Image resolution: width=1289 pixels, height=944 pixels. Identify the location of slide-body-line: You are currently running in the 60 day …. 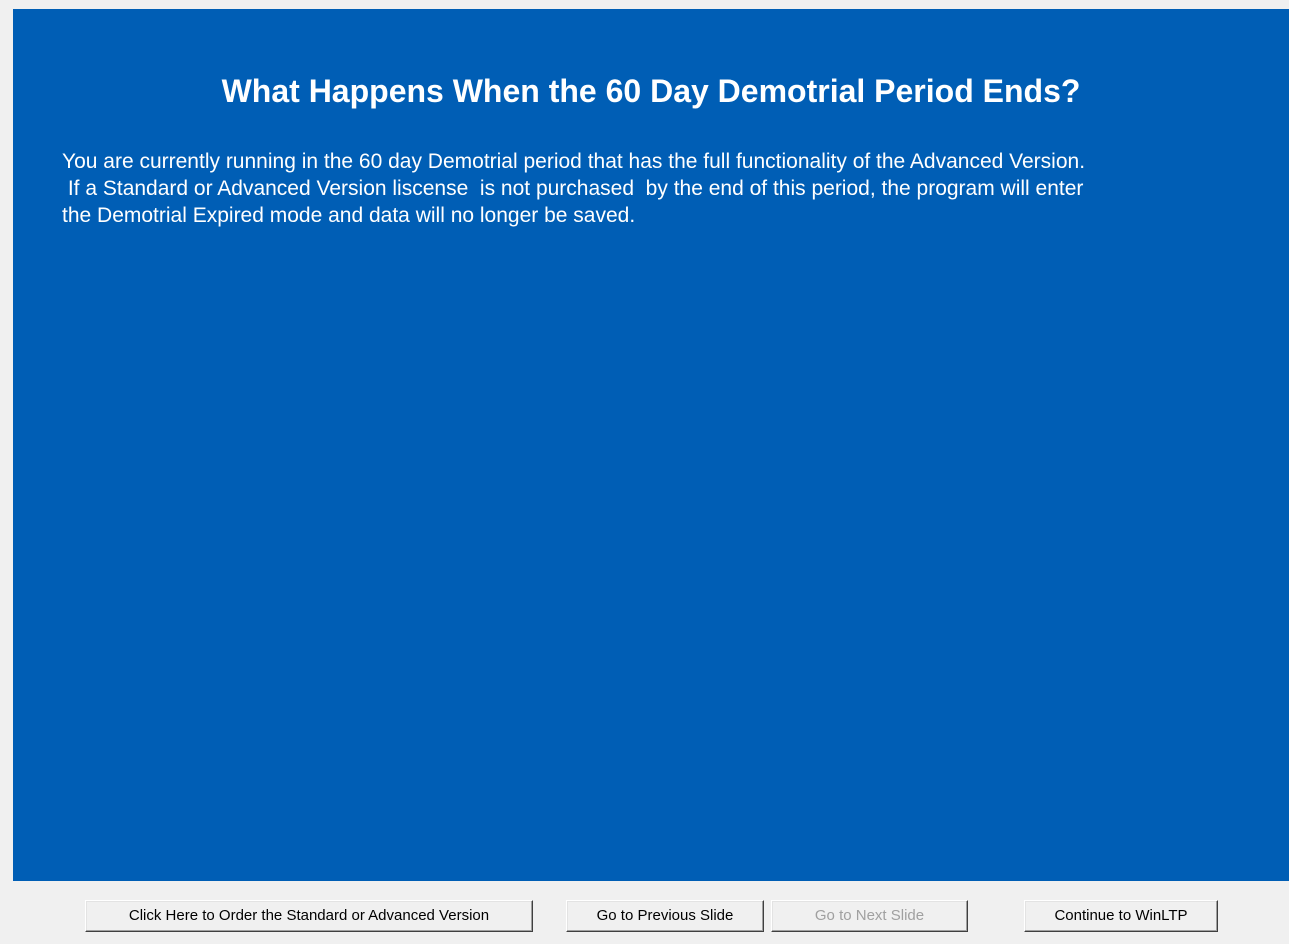
(574, 161).